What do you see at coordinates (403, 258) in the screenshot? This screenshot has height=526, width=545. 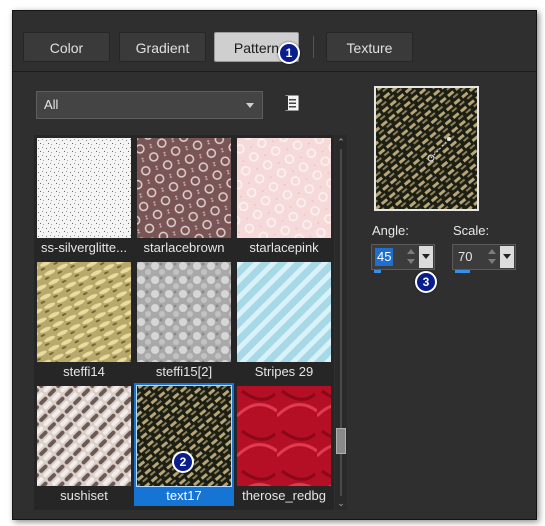 I see `angle-spinbox: 45` at bounding box center [403, 258].